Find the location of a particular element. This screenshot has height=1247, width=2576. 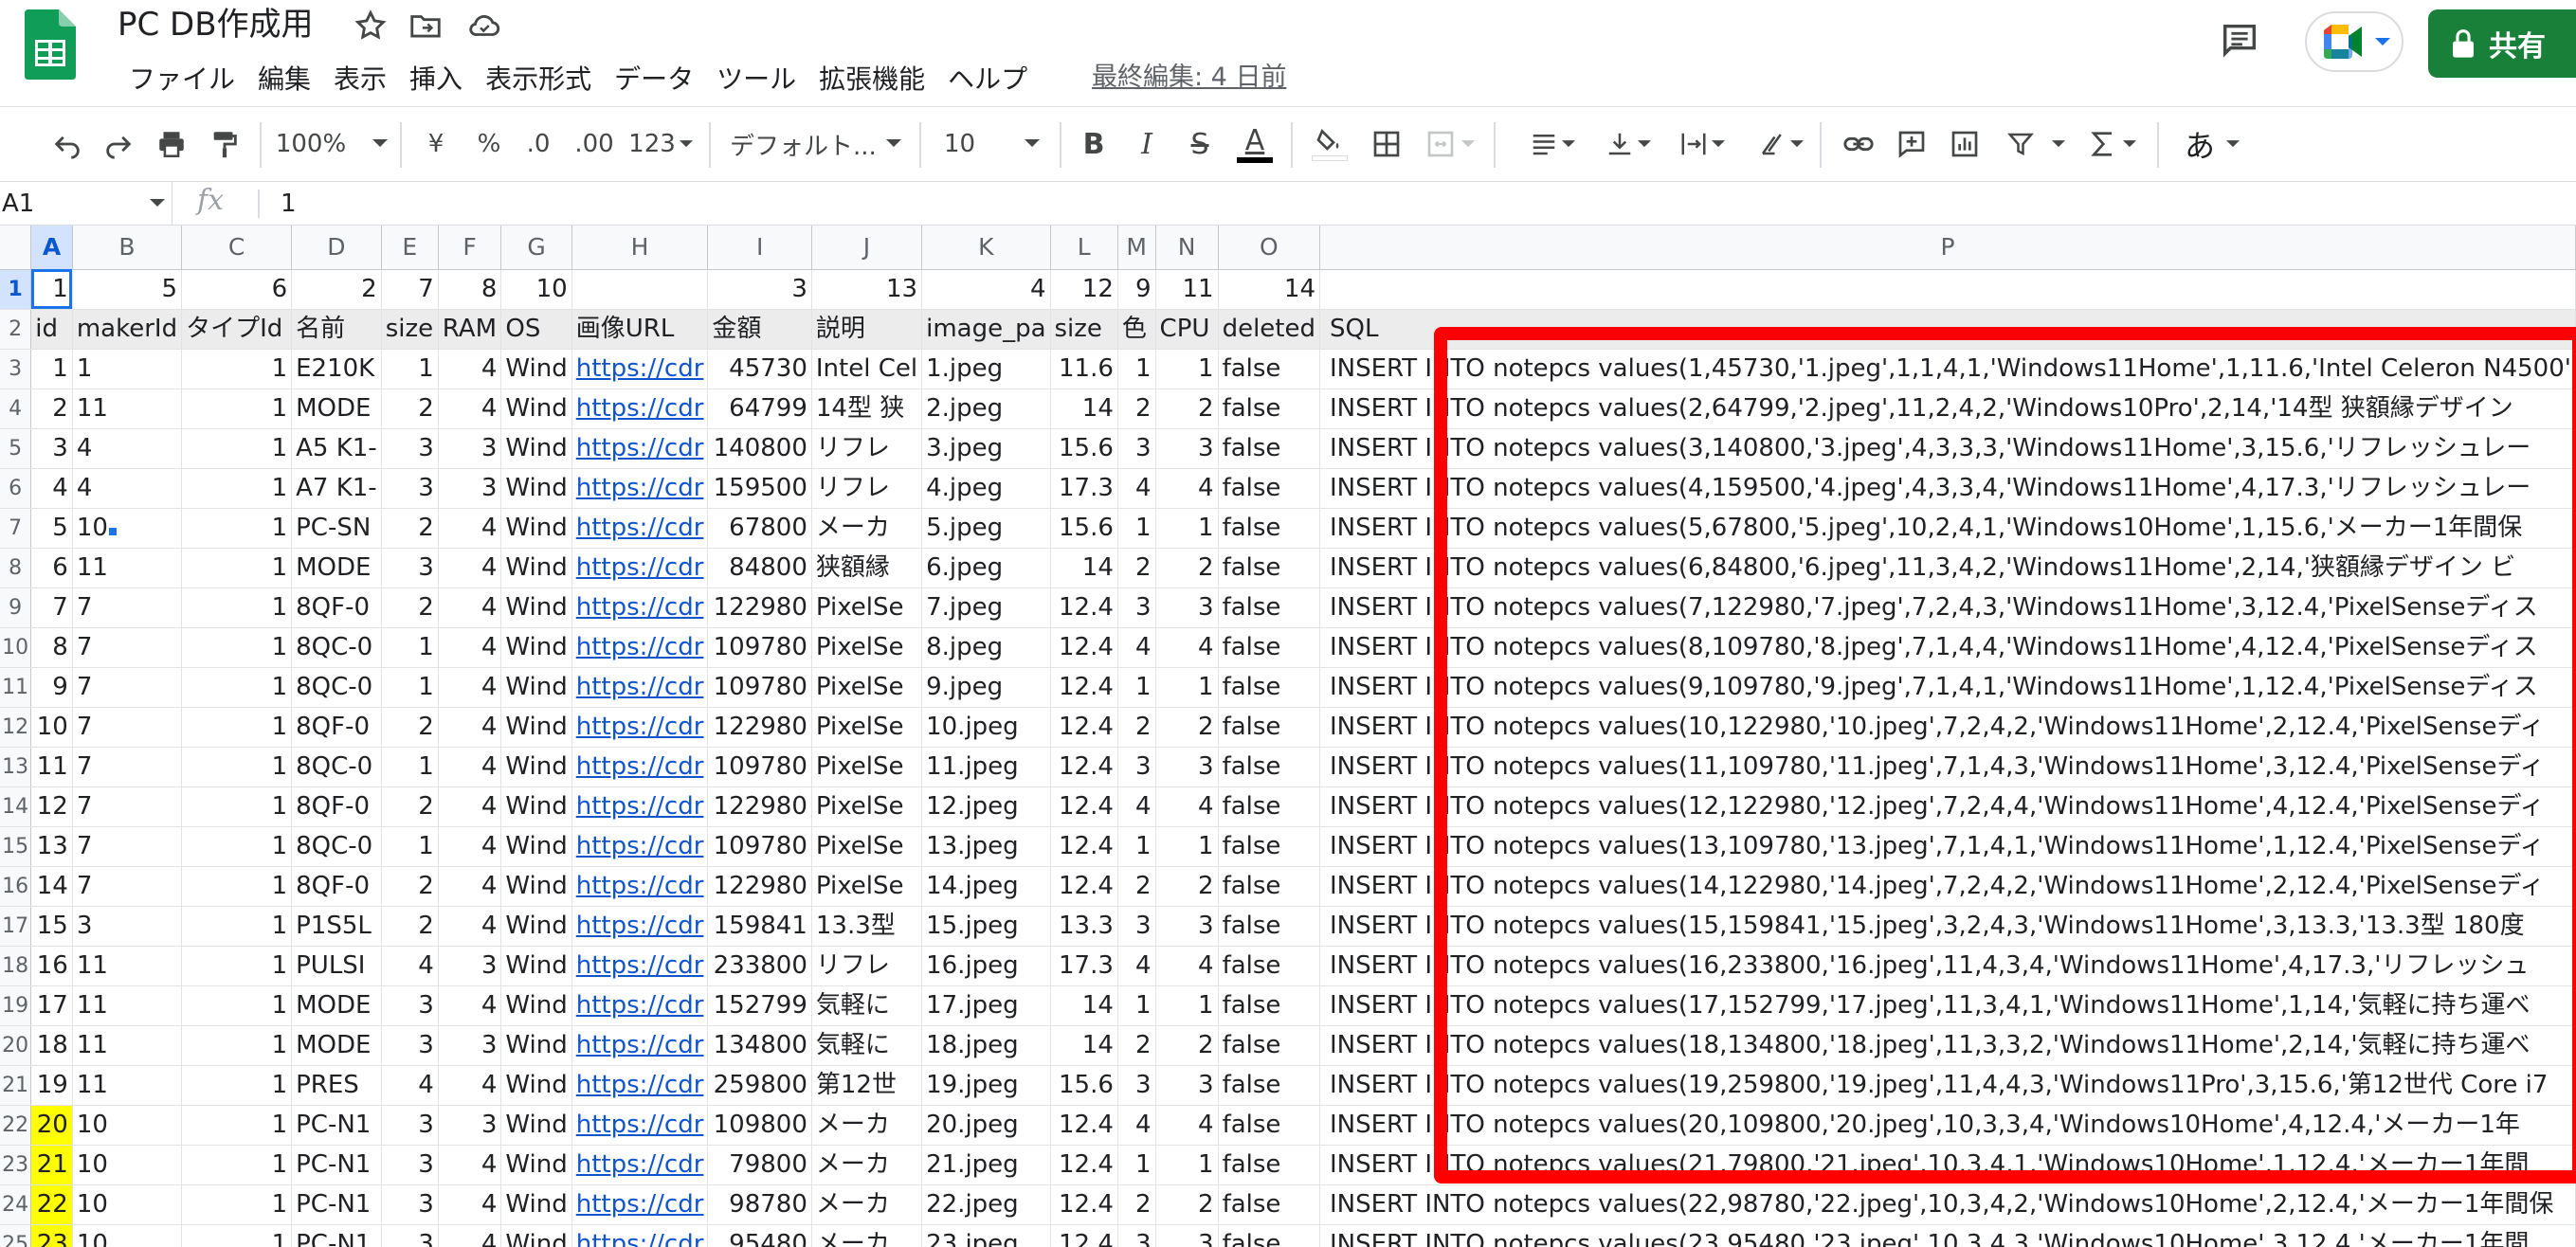

cell: 19.jpeg is located at coordinates (986, 1085).